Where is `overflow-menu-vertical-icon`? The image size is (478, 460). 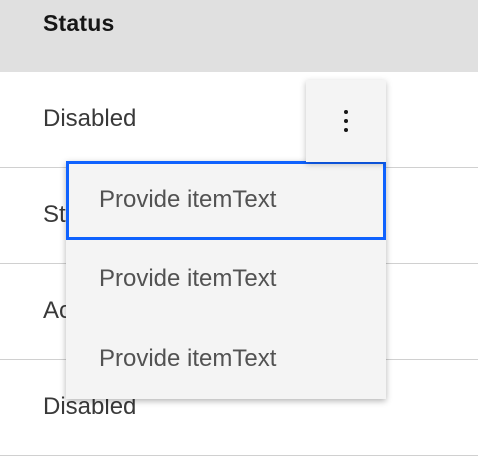 overflow-menu-vertical-icon is located at coordinates (346, 121).